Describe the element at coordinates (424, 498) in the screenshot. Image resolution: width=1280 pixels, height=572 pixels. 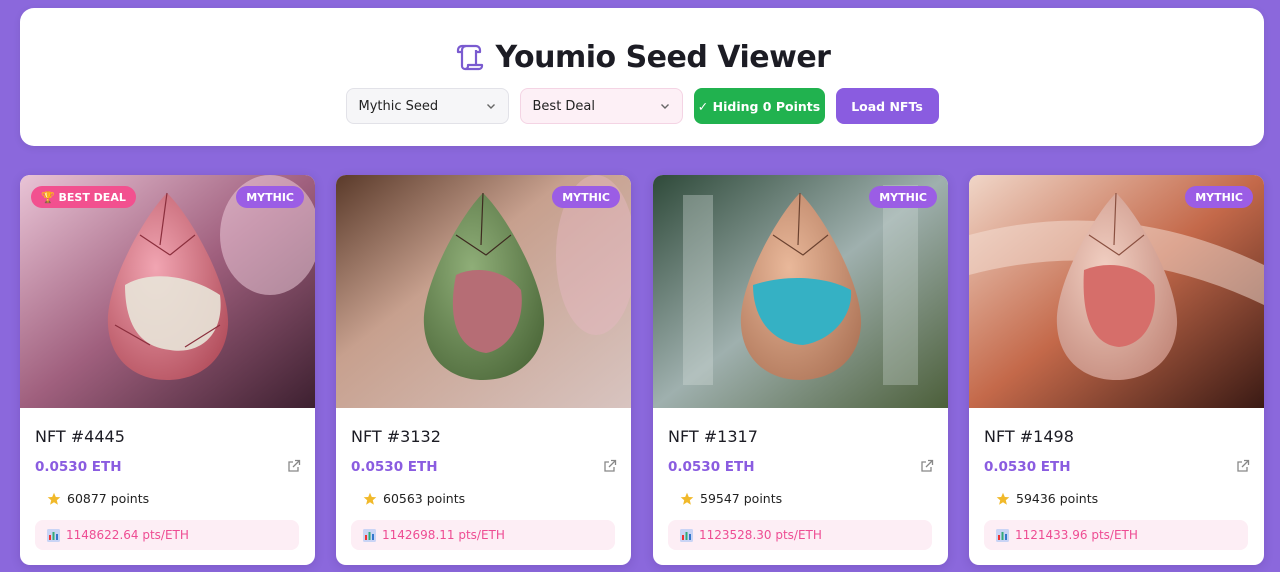
I see `nft-points: 60563 points` at that location.